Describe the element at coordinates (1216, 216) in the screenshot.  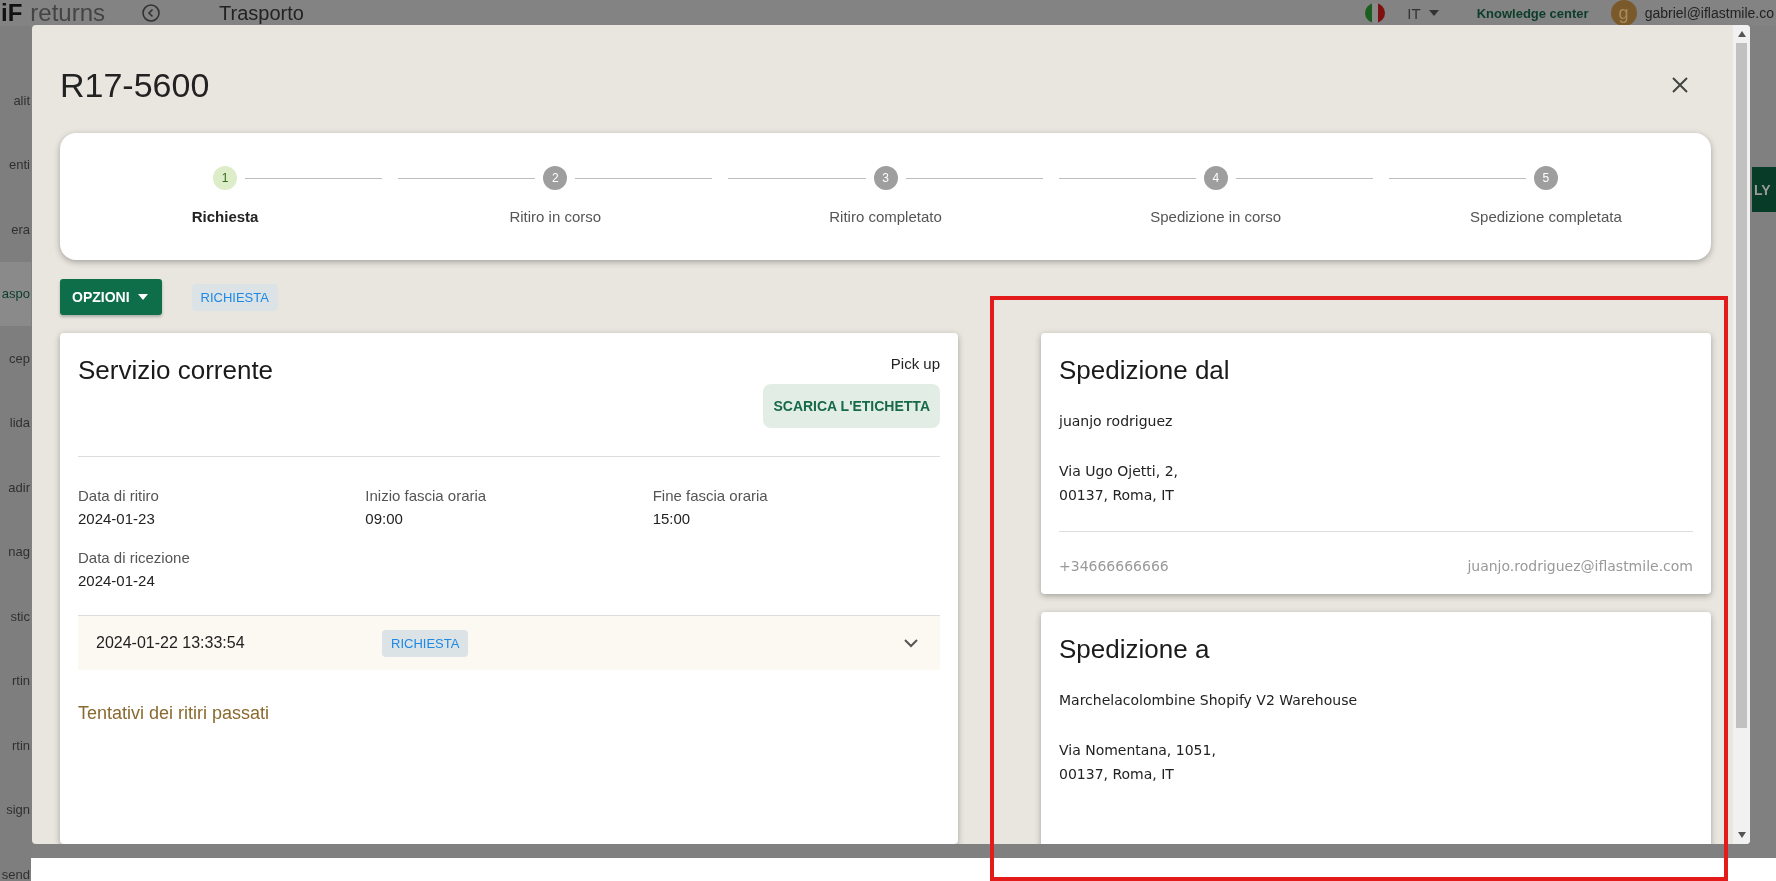
I see `step-label: Spedizione in corso` at that location.